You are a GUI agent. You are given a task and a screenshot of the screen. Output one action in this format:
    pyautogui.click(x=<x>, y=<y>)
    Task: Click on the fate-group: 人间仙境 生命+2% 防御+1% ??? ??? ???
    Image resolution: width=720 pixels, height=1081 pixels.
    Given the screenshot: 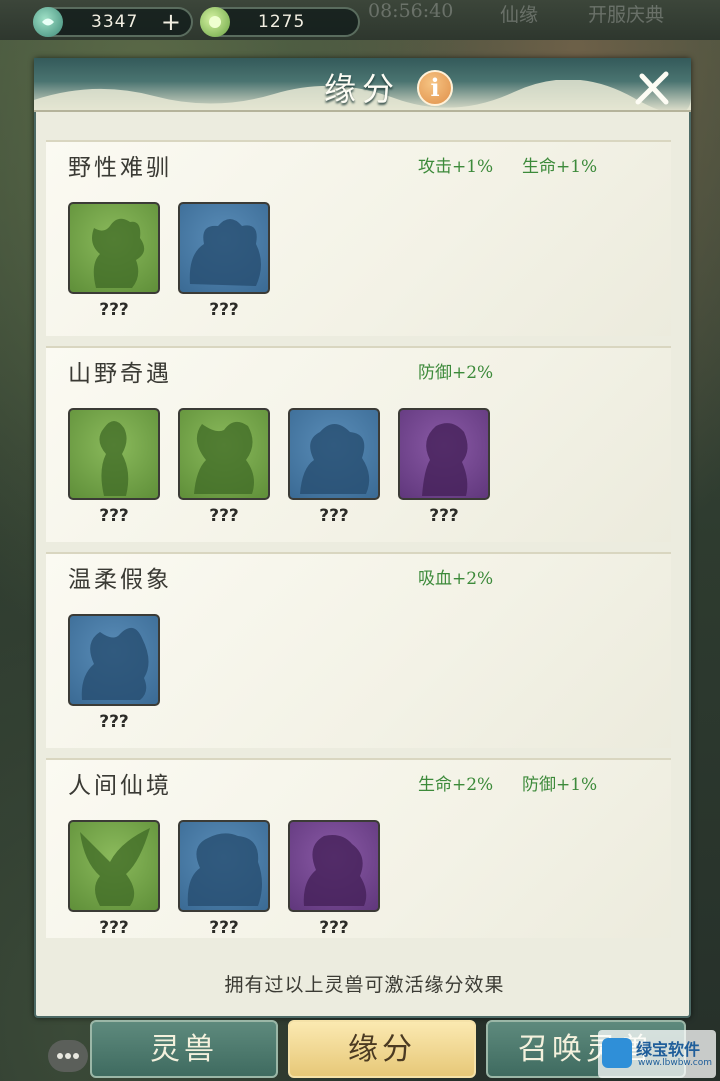 What is the action you would take?
    pyautogui.click(x=358, y=848)
    